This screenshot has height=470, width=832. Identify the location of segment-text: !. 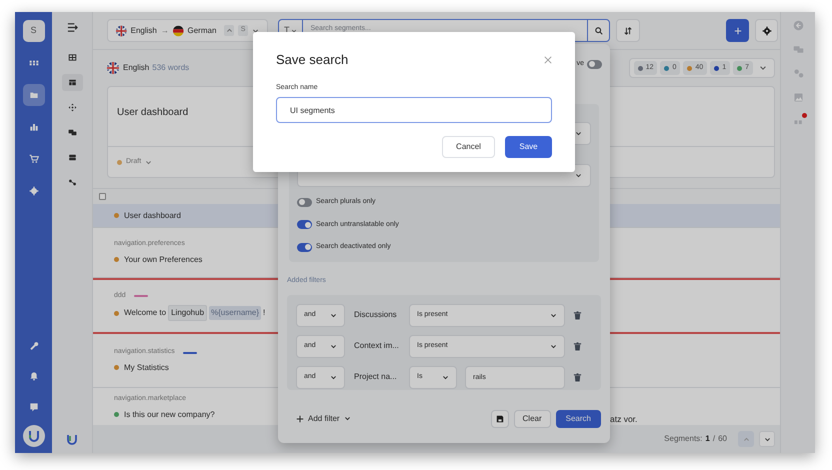
(264, 313).